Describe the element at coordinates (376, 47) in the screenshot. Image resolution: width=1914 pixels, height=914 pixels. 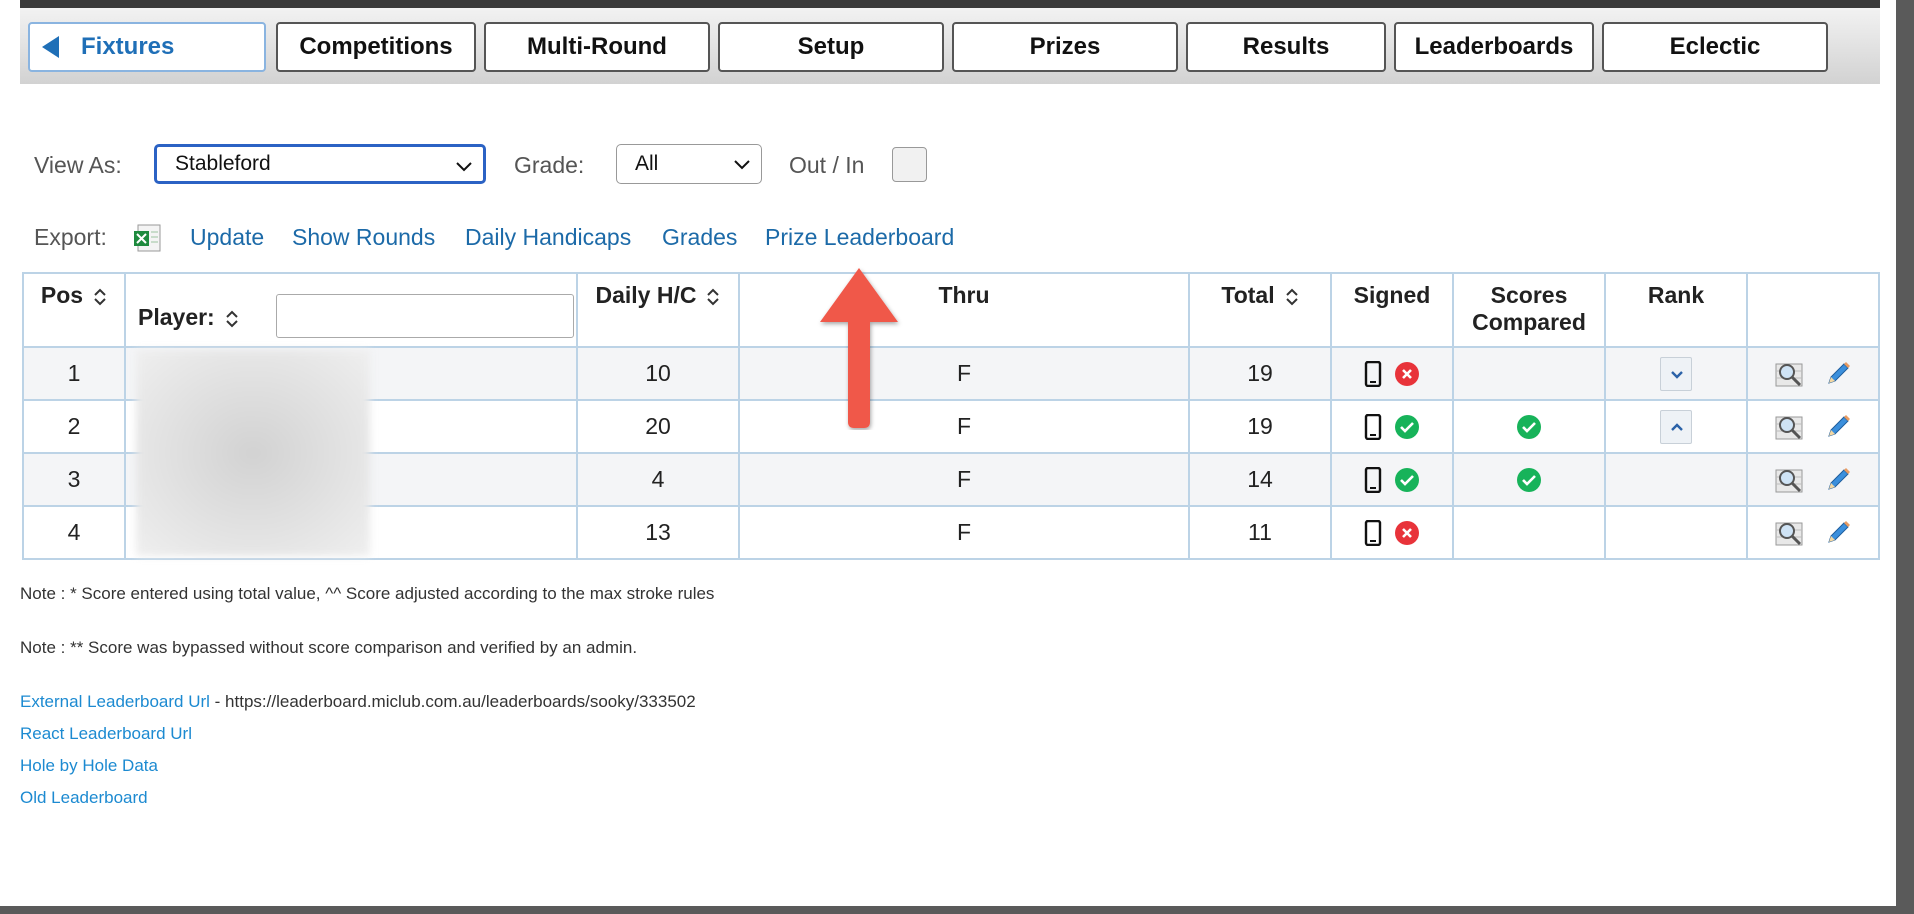
I see `tab-competitions: Competitions` at that location.